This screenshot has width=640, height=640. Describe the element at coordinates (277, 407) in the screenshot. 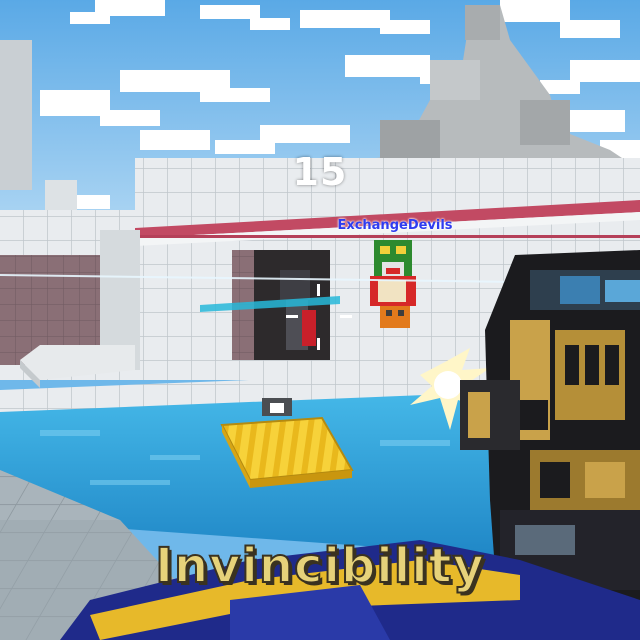

I see `floating-object` at that location.